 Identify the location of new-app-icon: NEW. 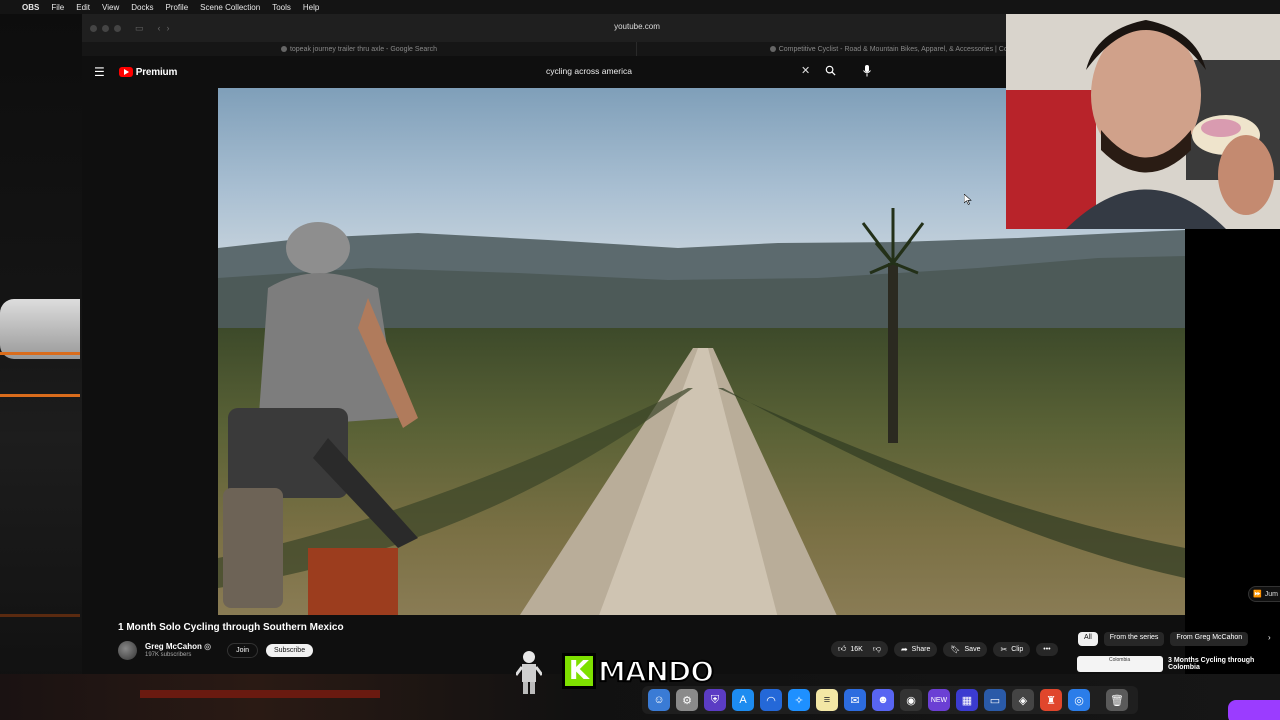
(939, 700).